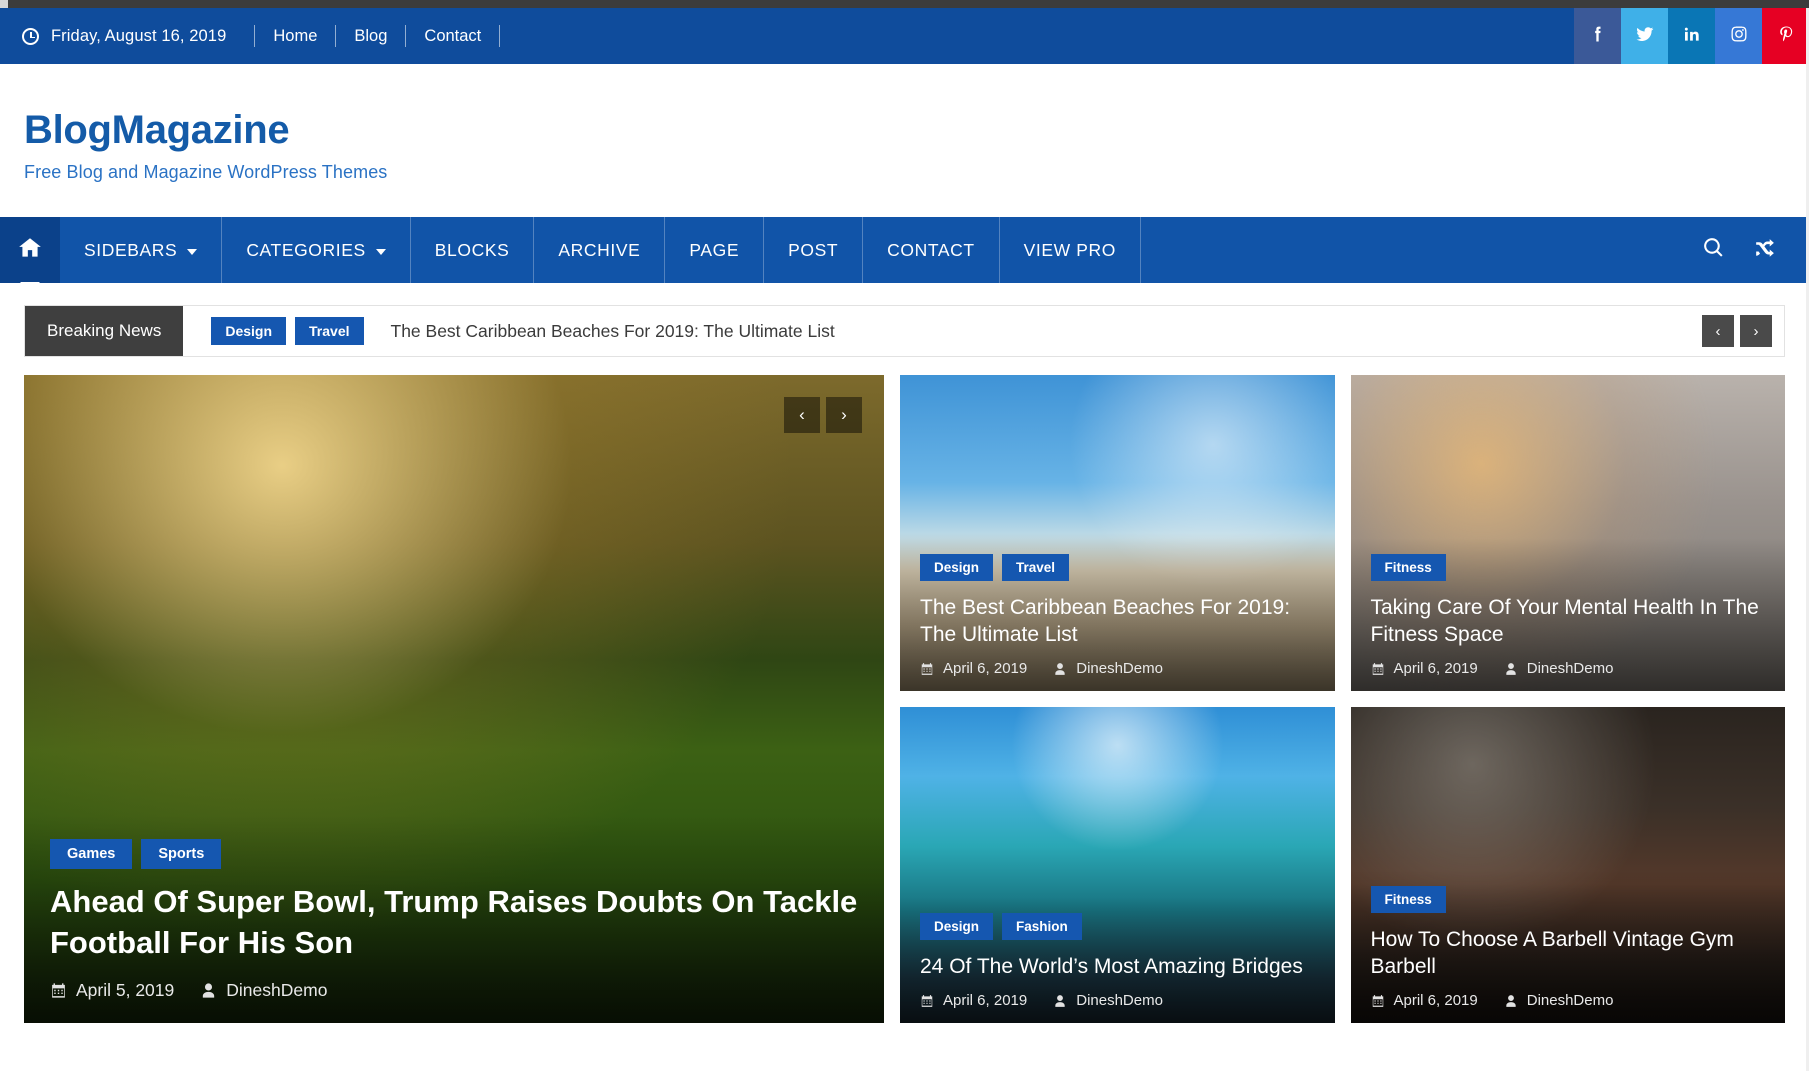  What do you see at coordinates (904, 4) in the screenshot?
I see `browser-chrome-strip` at bounding box center [904, 4].